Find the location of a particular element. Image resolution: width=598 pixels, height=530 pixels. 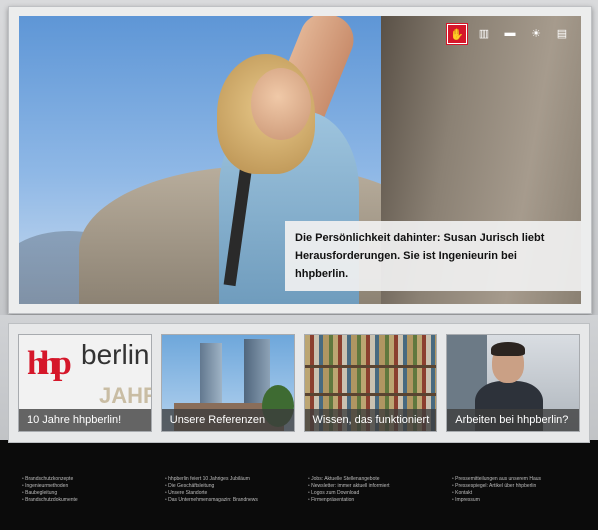

tile-references: Unsere Referenzen is located at coordinates (227, 383).